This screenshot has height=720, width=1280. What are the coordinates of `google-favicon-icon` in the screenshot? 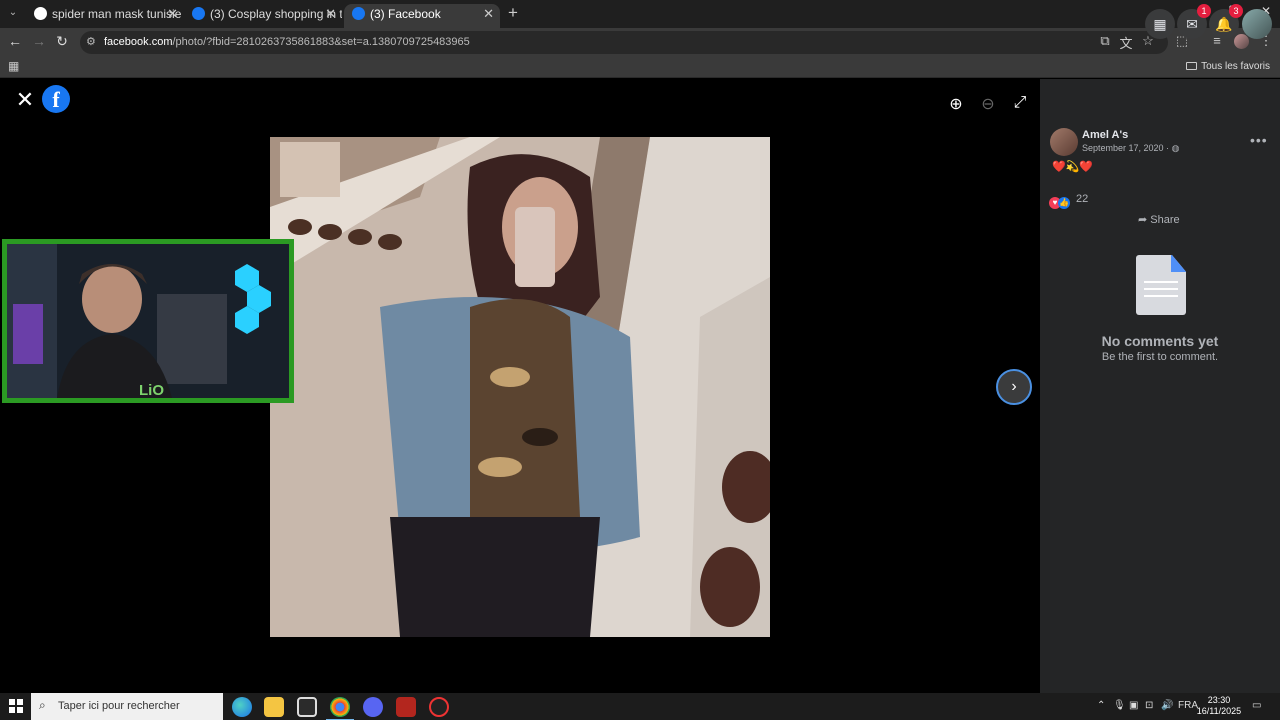 It's located at (40, 13).